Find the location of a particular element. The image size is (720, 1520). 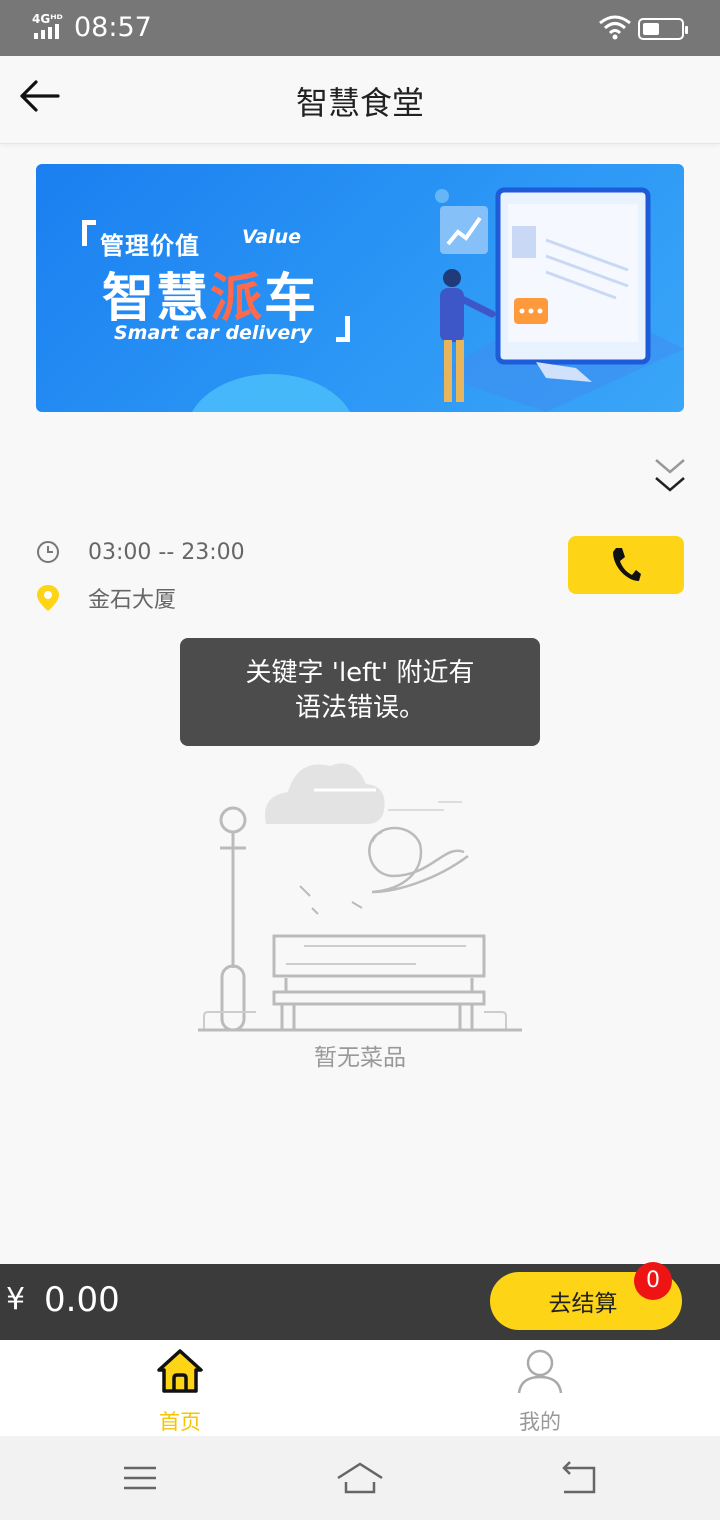

error-toast: 关键字 'left' 附近有 语法错误。 is located at coordinates (360, 692).